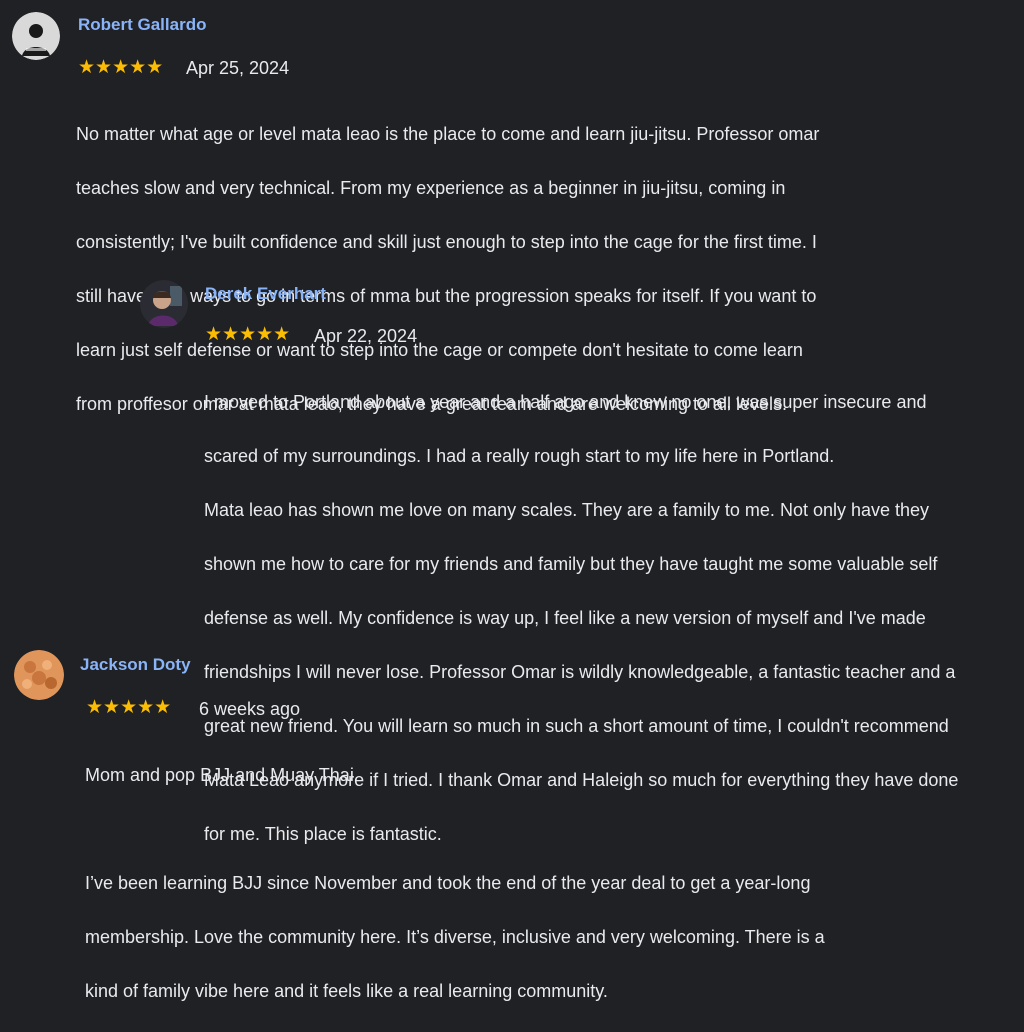 This screenshot has width=1024, height=1032. What do you see at coordinates (366, 336) in the screenshot?
I see `review-date: Apr 22, 2024` at bounding box center [366, 336].